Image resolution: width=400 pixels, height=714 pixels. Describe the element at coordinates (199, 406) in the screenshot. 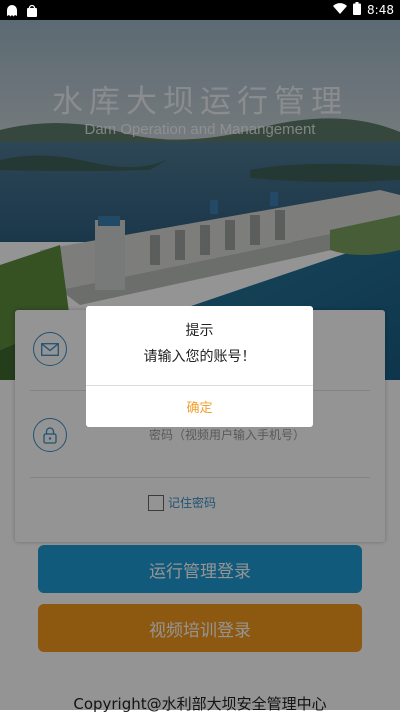

I see `dialog-confirm-button: 确定` at that location.